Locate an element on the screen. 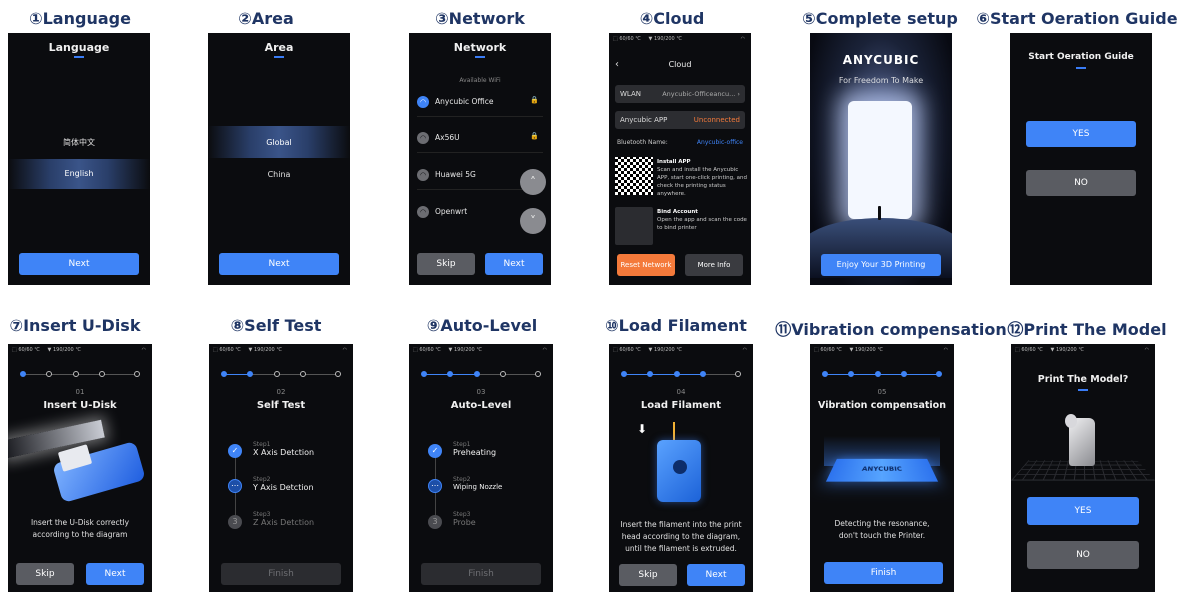 This screenshot has height=592, width=1178. wifi-name: Openwrt is located at coordinates (451, 211).